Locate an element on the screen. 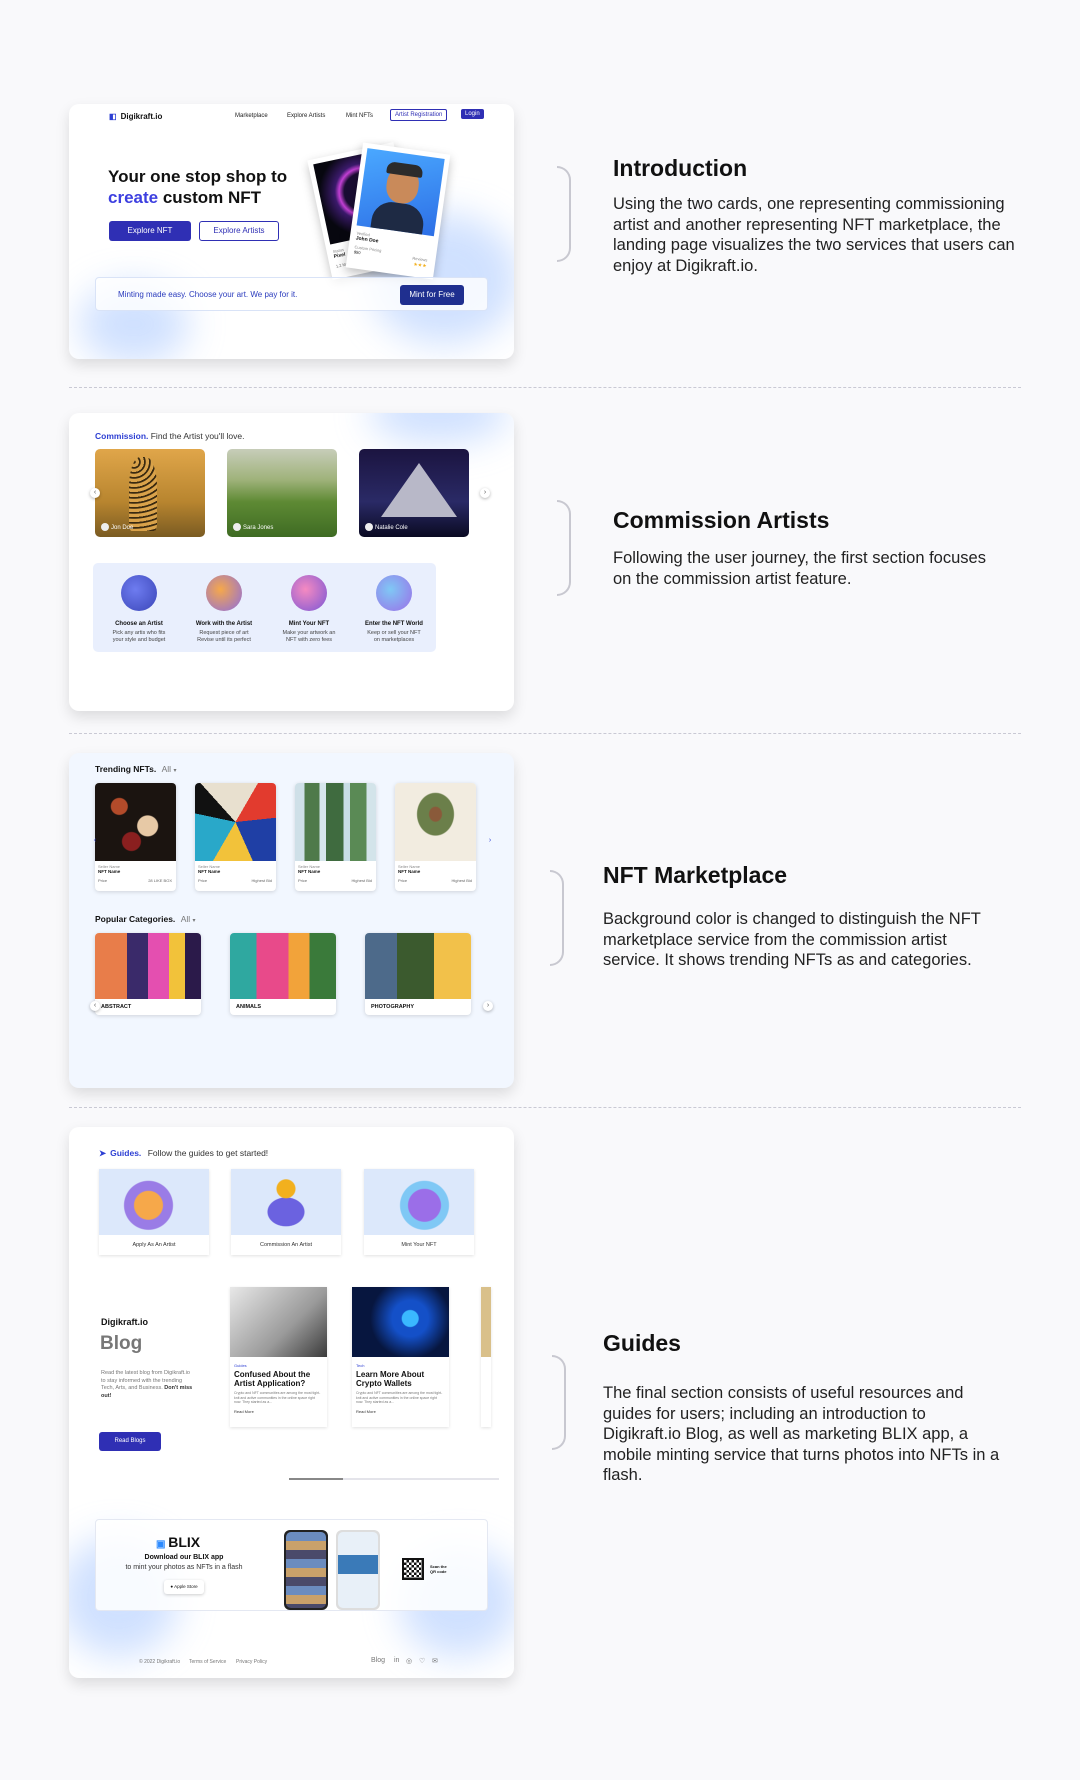 The height and width of the screenshot is (1780, 1080). nav-marketplace: Marketplace is located at coordinates (251, 116).